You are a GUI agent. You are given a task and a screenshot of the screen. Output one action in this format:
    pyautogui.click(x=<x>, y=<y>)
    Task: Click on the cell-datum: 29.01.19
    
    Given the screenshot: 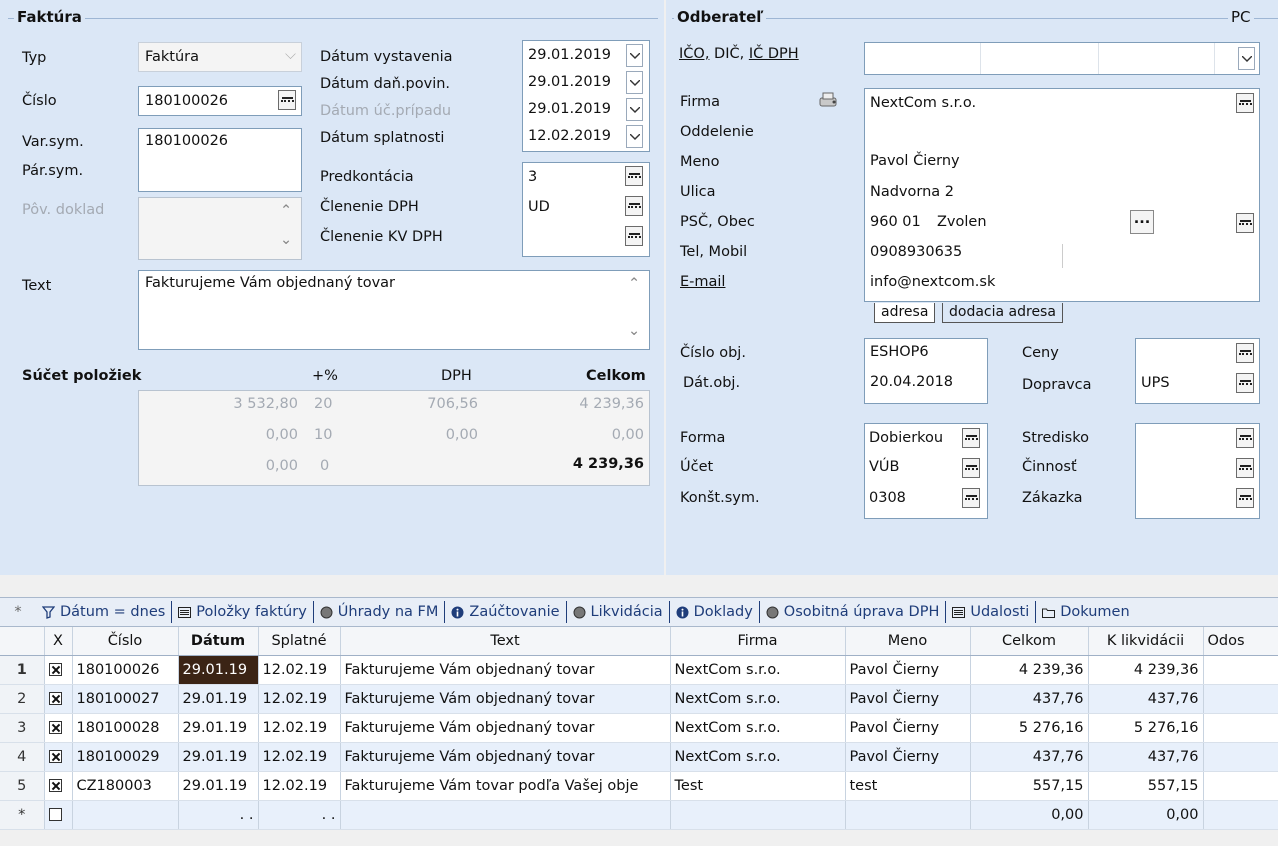 What is the action you would take?
    pyautogui.click(x=218, y=670)
    